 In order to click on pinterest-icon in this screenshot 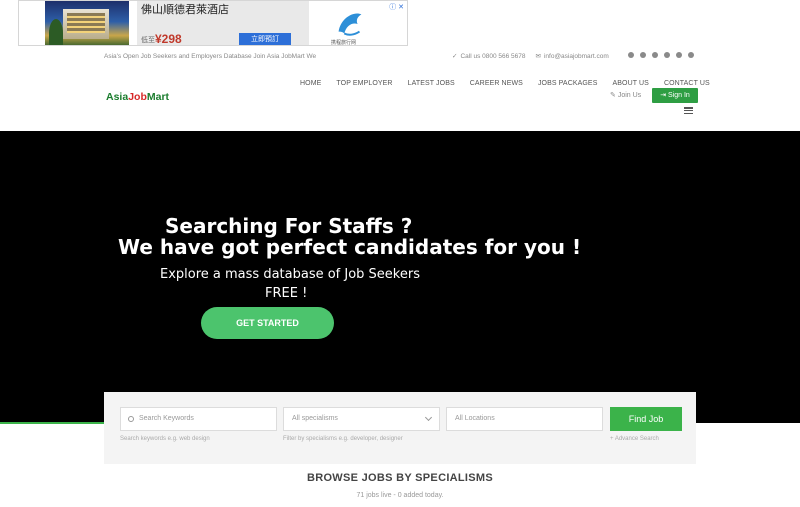, I will do `click(667, 55)`.